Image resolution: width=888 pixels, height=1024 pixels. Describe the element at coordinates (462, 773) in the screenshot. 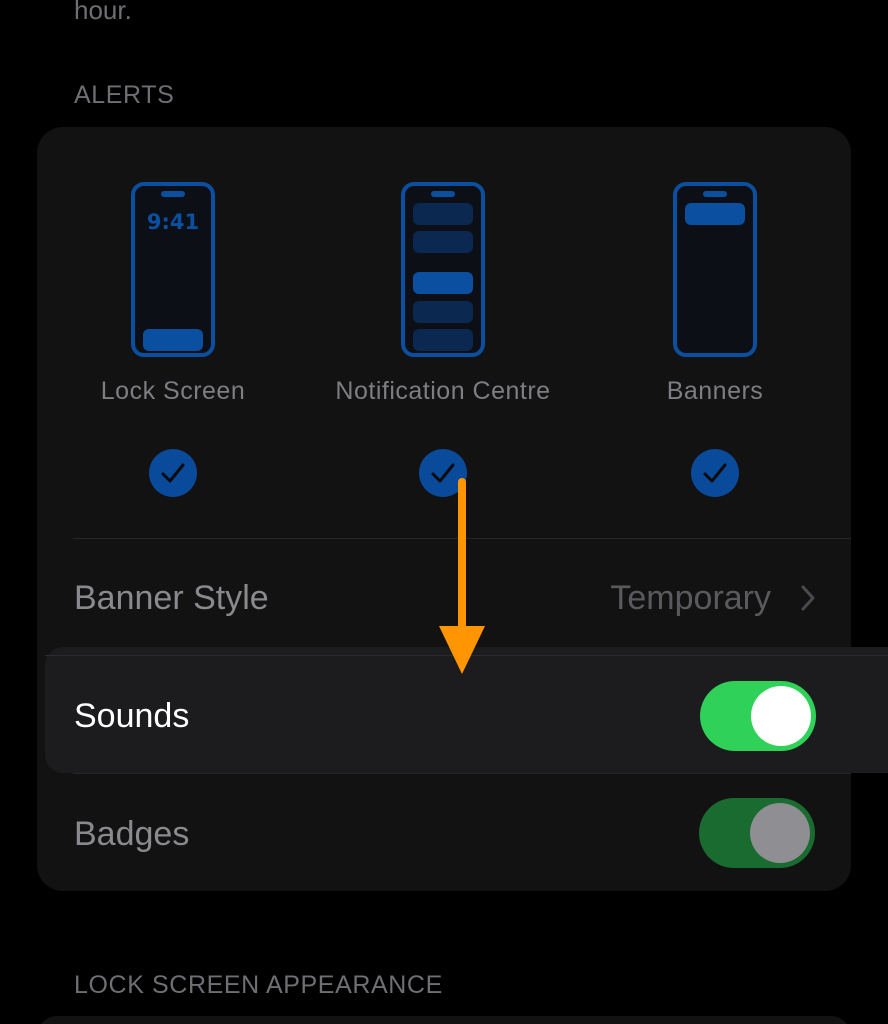

I see `divider` at that location.